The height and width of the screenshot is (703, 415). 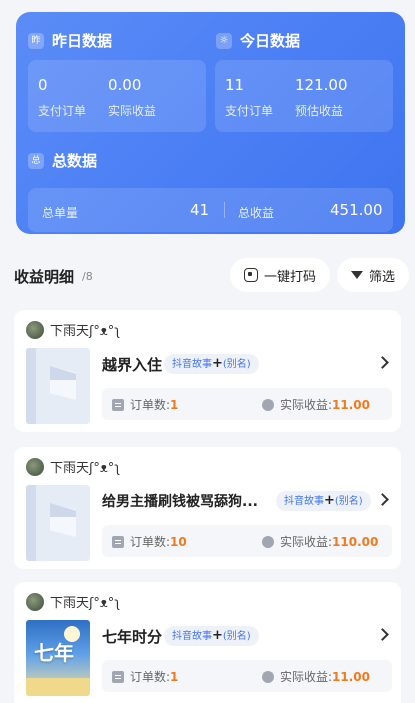 I want to click on income-value: 110.00, so click(x=355, y=541).